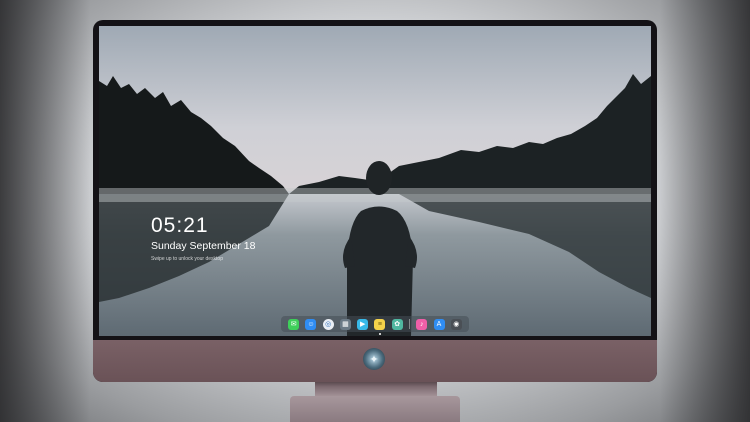  I want to click on photos-icon: ✿, so click(397, 324).